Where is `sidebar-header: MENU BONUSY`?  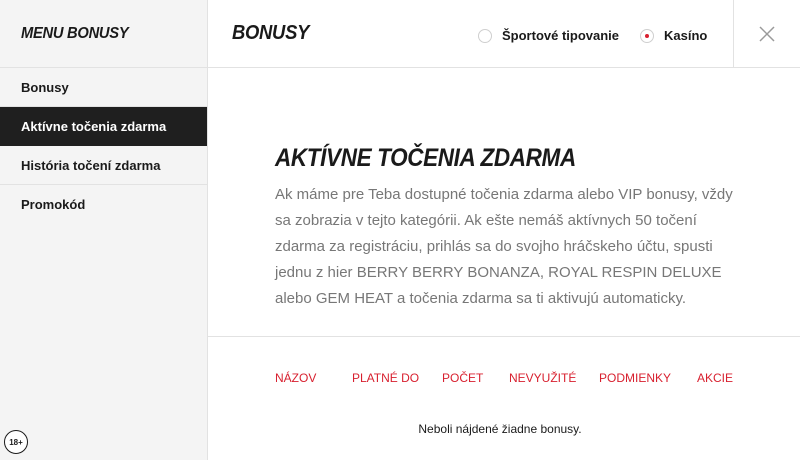
sidebar-header: MENU BONUSY is located at coordinates (103, 34).